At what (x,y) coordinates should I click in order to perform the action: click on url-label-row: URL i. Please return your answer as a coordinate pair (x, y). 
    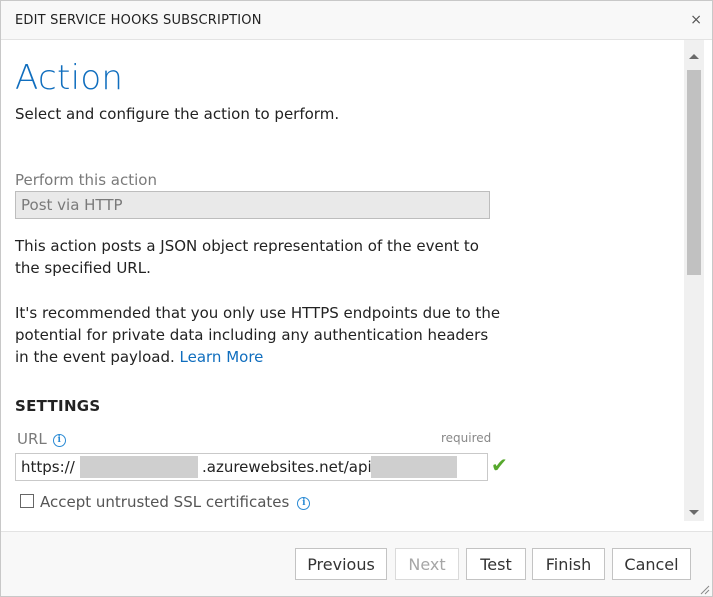
    Looking at the image, I should click on (41, 439).